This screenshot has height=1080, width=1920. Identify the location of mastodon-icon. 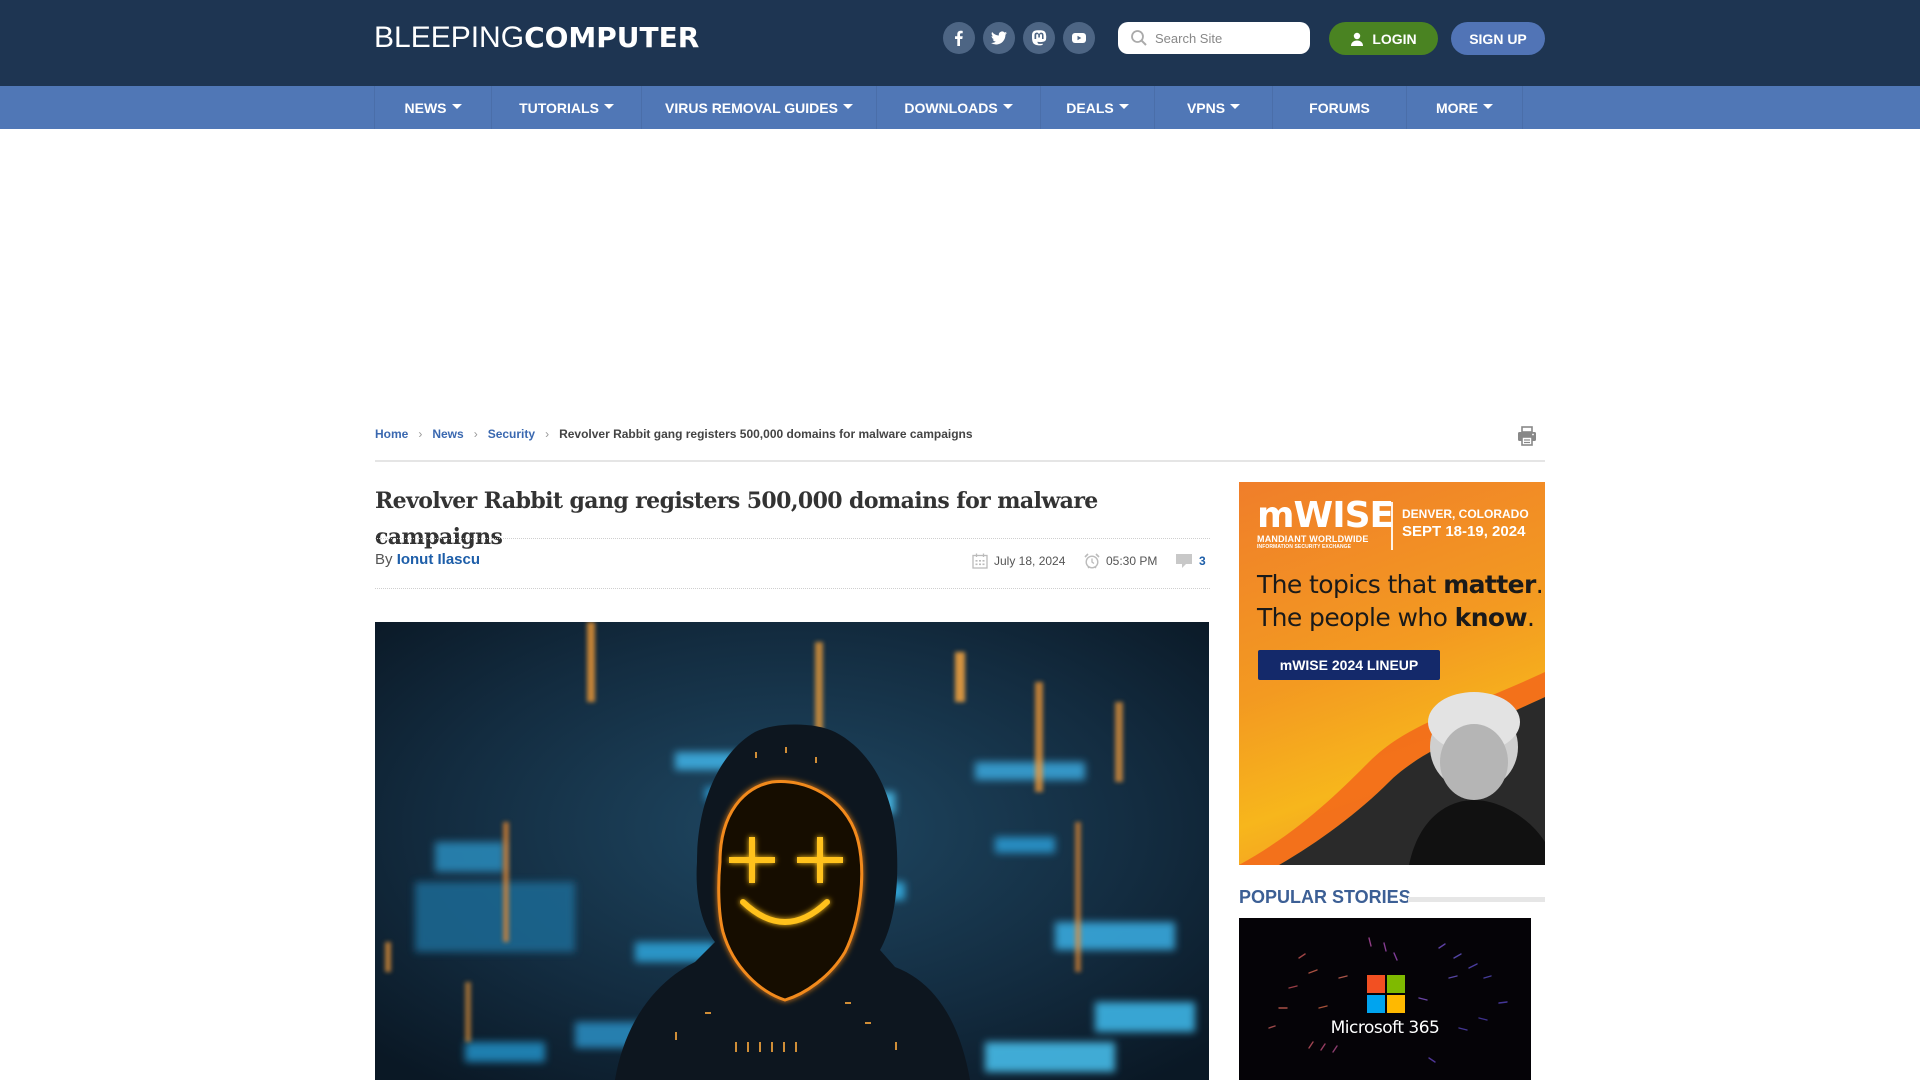
(1039, 38).